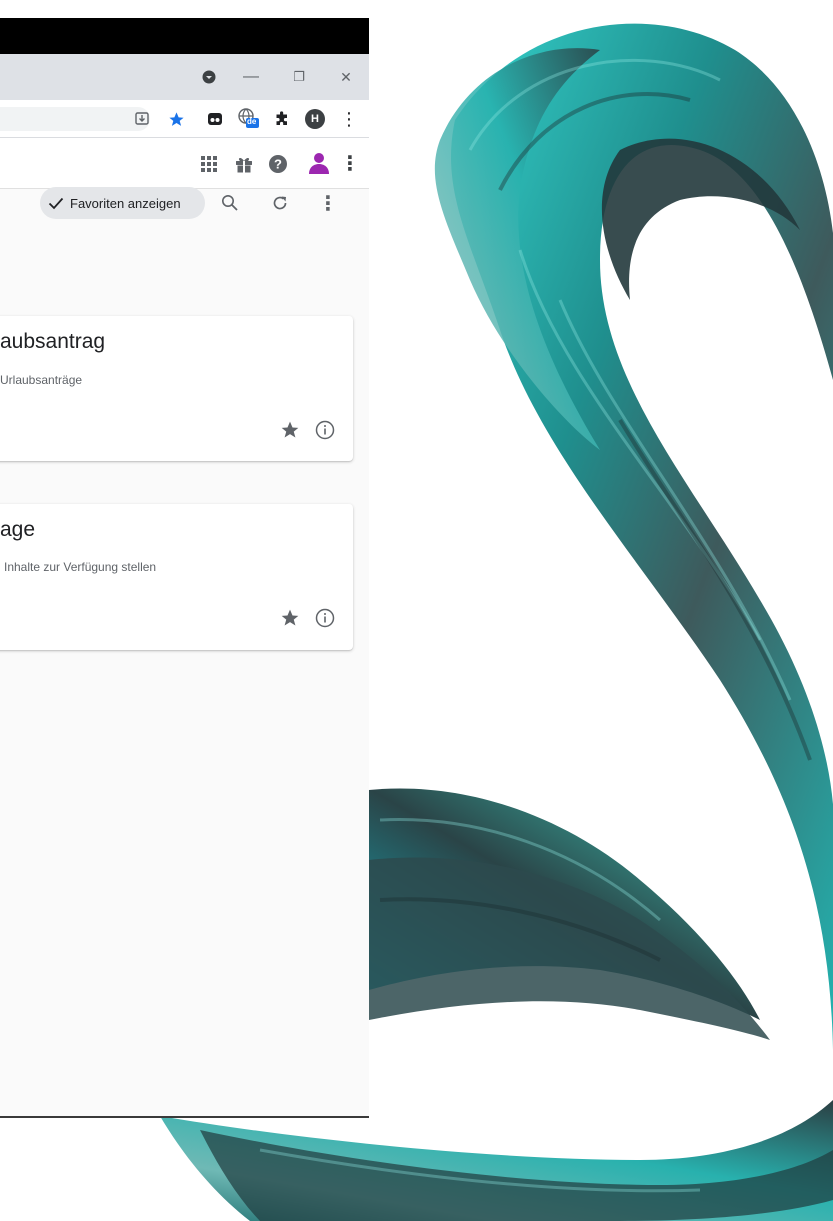 The image size is (833, 1221). Describe the element at coordinates (184, 36) in the screenshot. I see `window-titlebar` at that location.